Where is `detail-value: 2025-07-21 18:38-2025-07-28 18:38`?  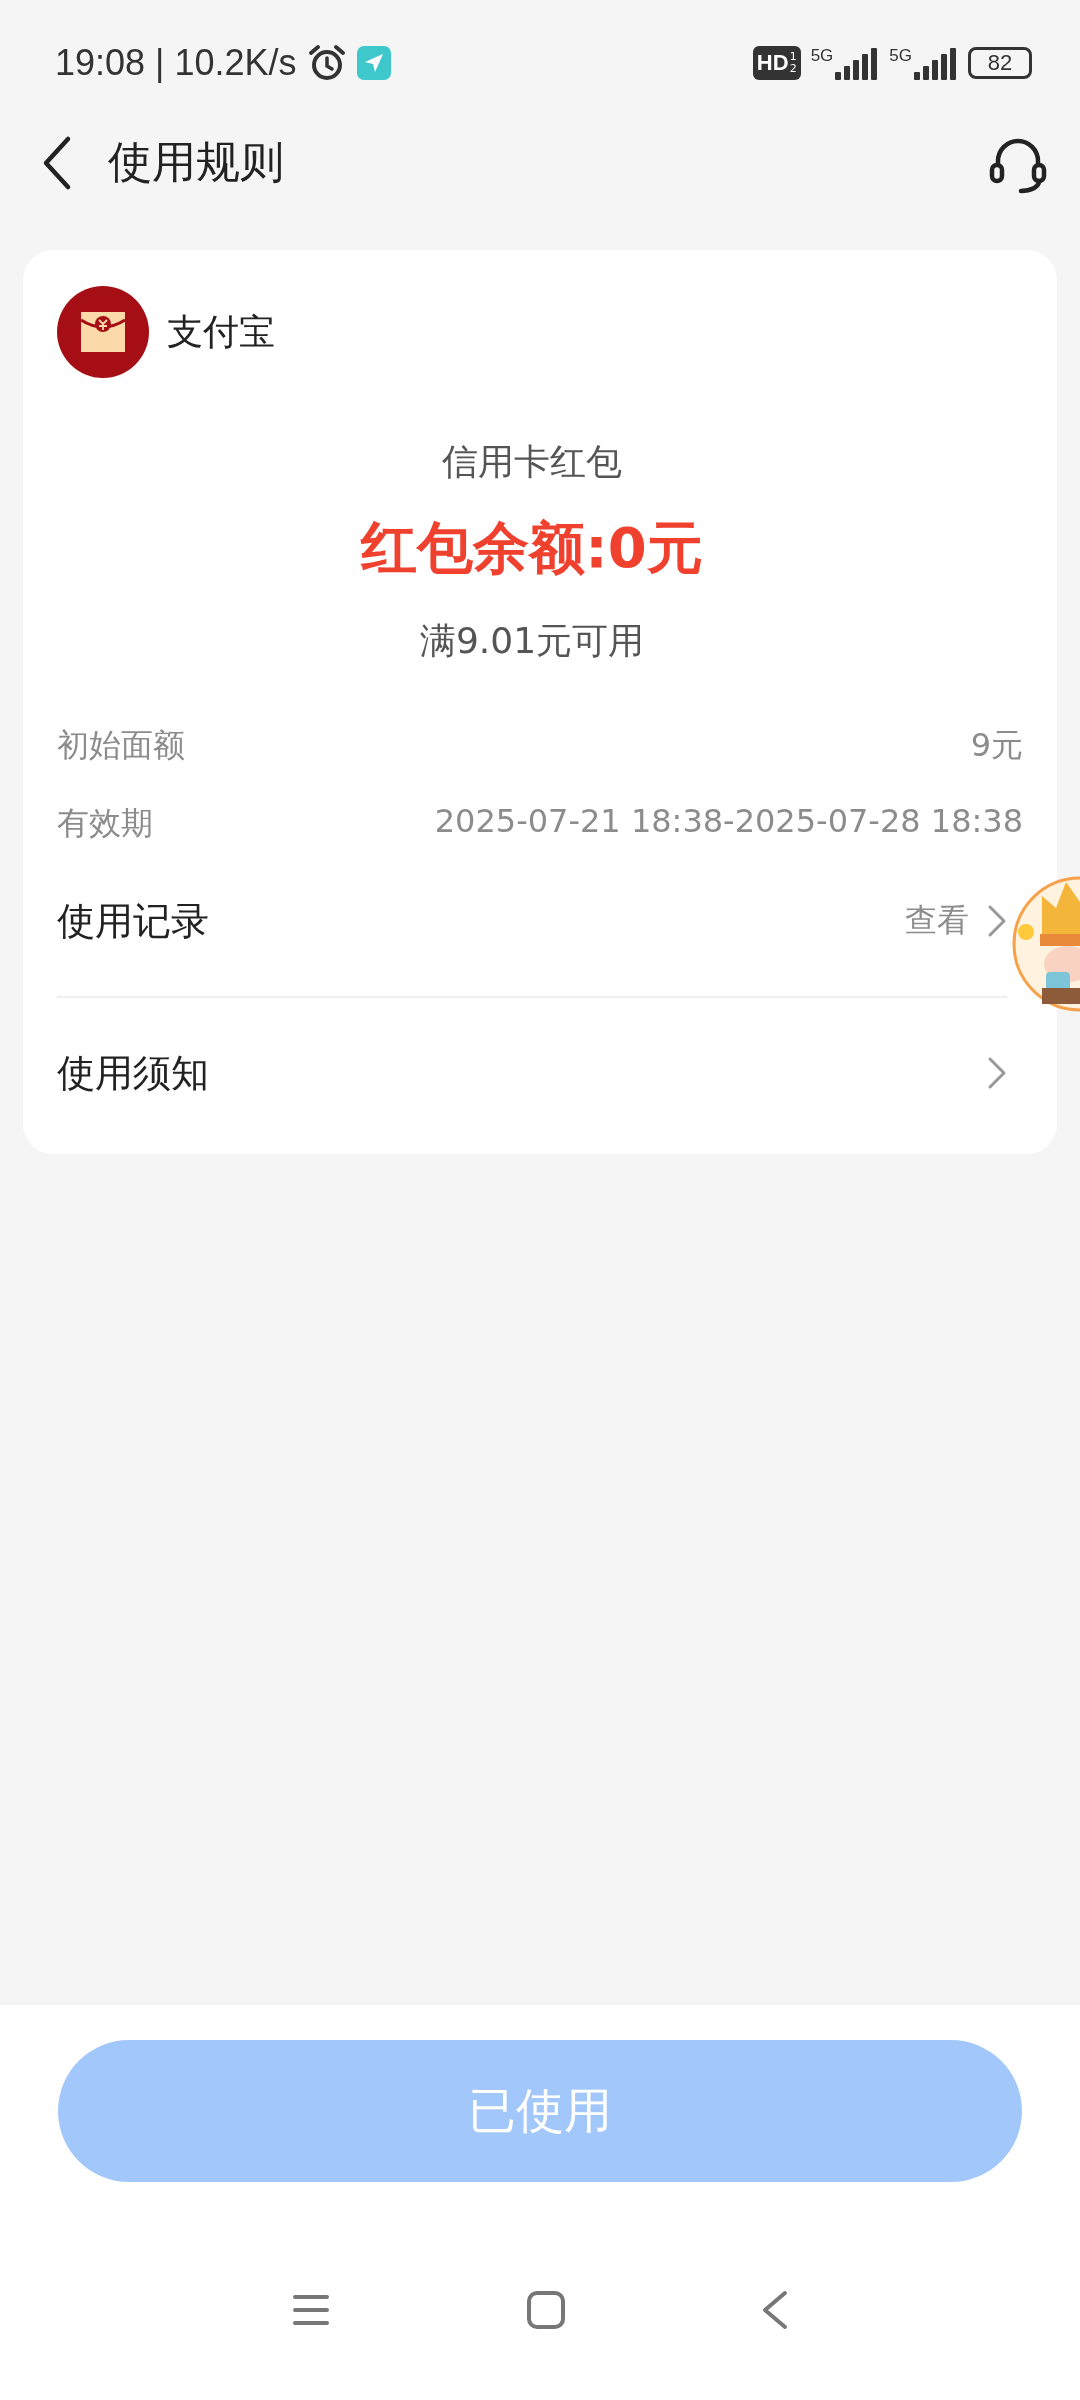 detail-value: 2025-07-21 18:38-2025-07-28 18:38 is located at coordinates (728, 822).